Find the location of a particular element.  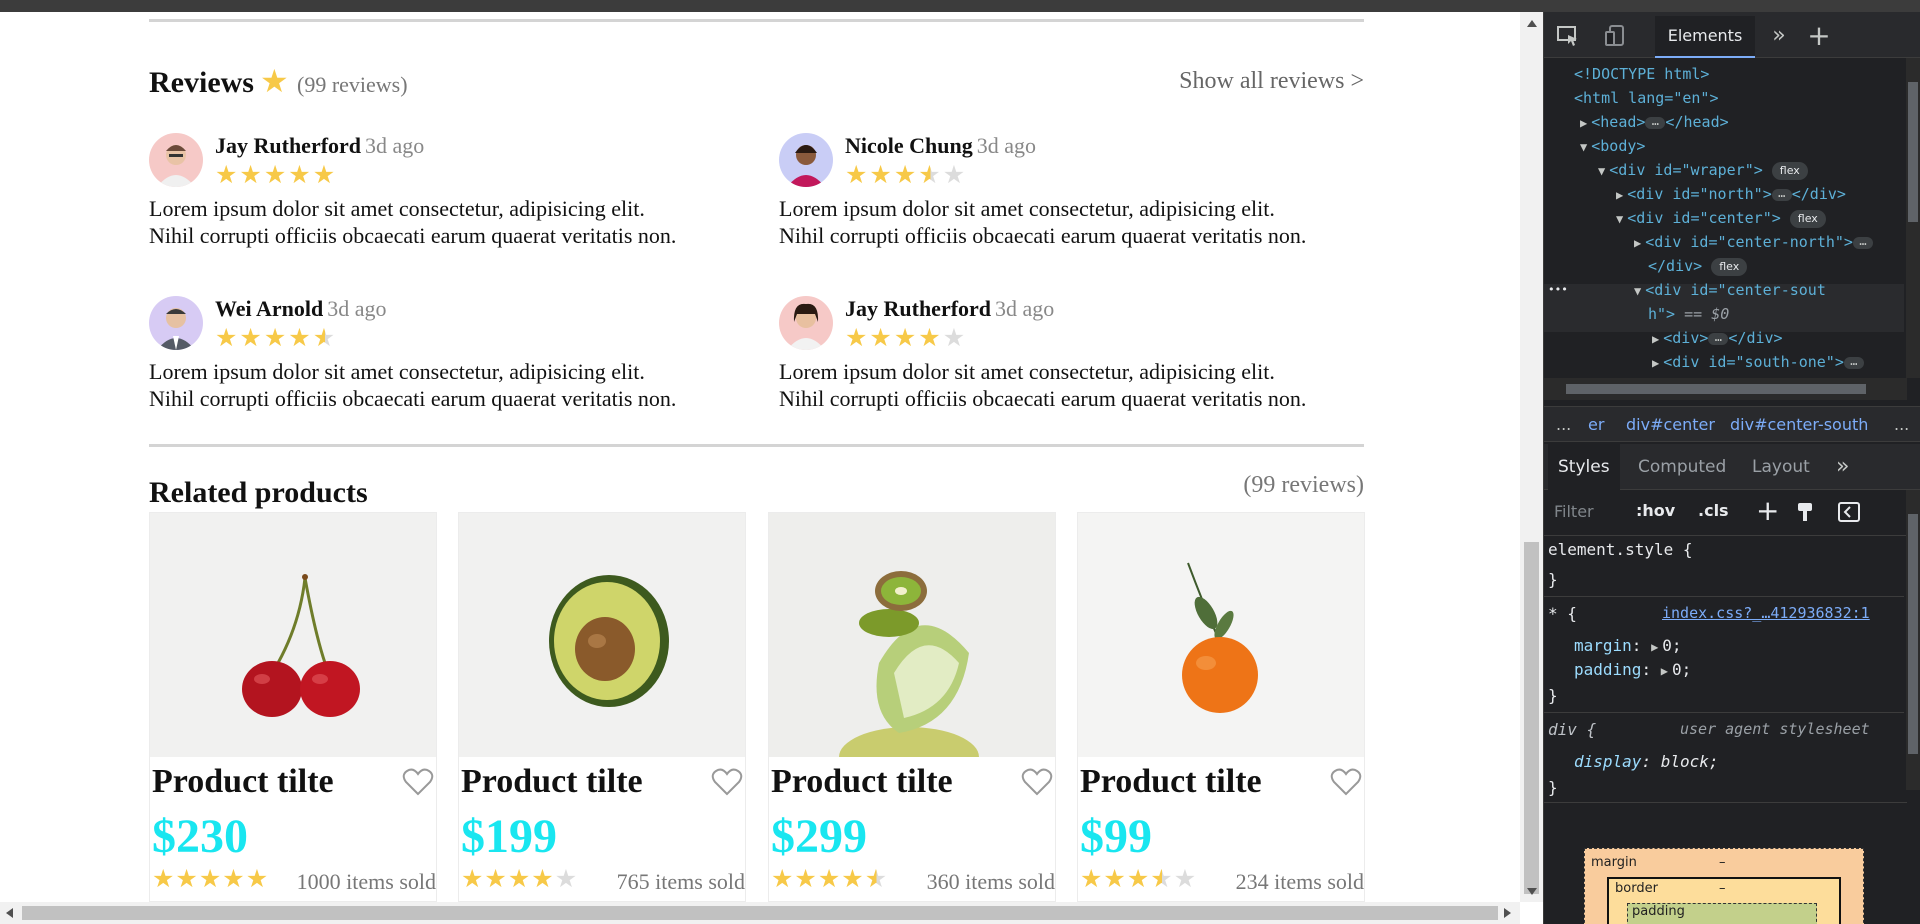

breadcrumb-item: div#center-south is located at coordinates (1799, 425).